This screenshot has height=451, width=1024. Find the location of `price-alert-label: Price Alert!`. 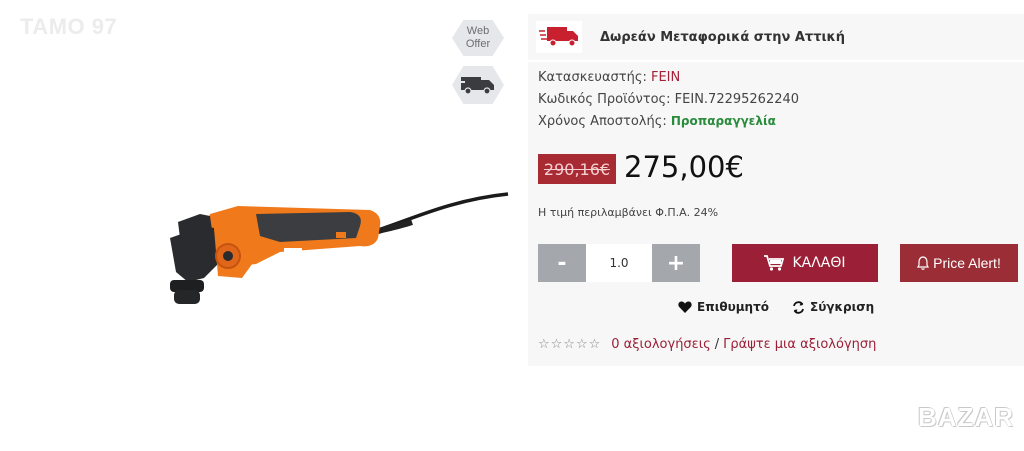

price-alert-label: Price Alert! is located at coordinates (967, 263).